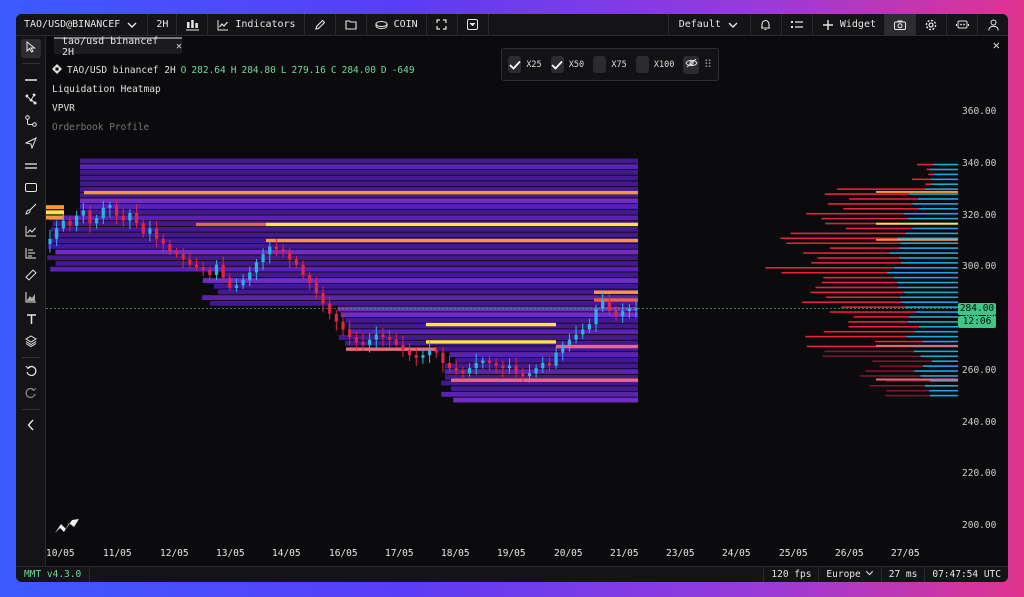 The image size is (1024, 597). What do you see at coordinates (962, 25) in the screenshot?
I see `bot-button` at bounding box center [962, 25].